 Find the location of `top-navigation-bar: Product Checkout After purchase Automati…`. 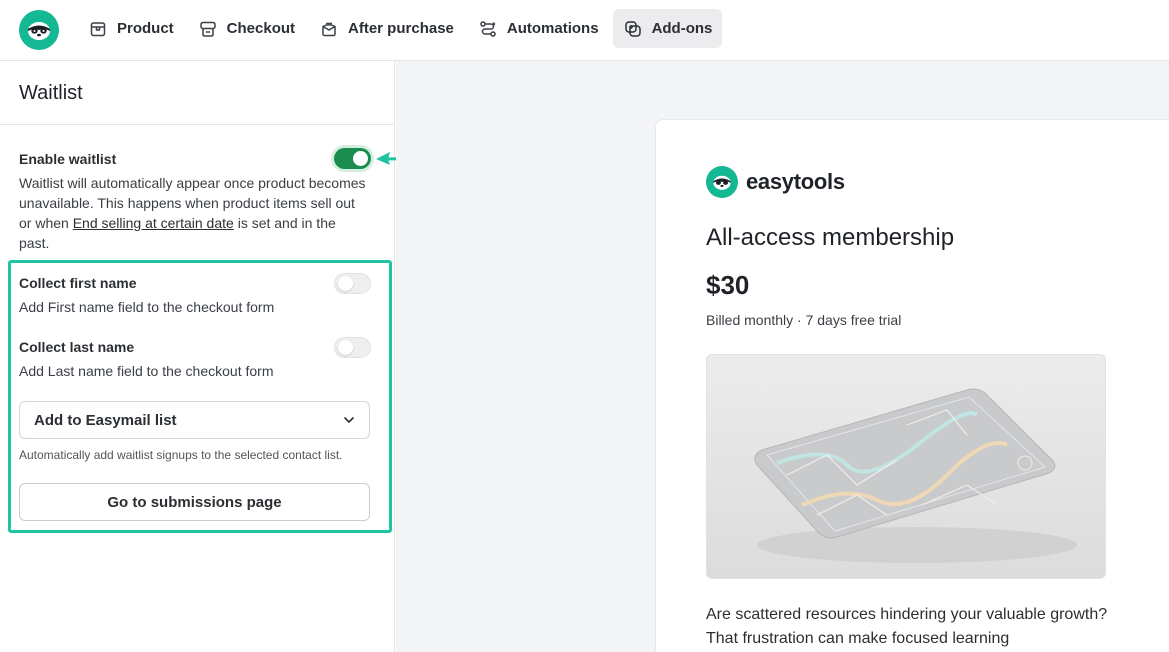

top-navigation-bar: Product Checkout After purchase Automati… is located at coordinates (584, 30).